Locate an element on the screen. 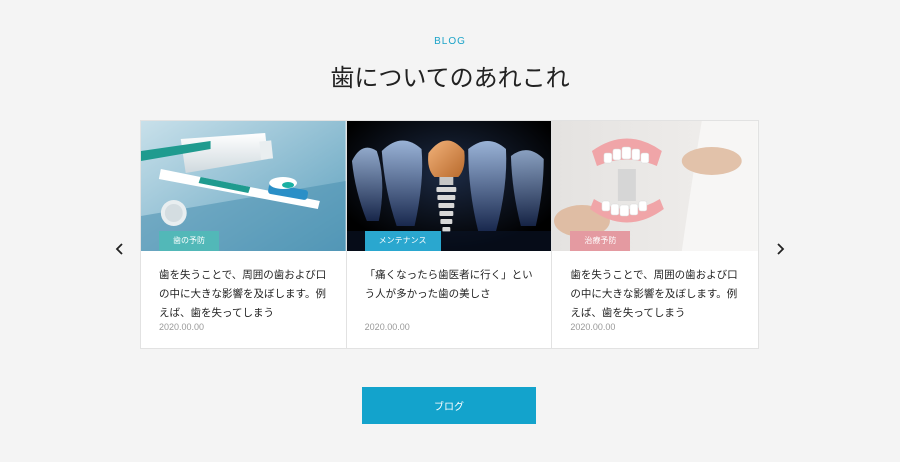  toothbrush-toothpaste-photo: 歯の予防 is located at coordinates (243, 186).